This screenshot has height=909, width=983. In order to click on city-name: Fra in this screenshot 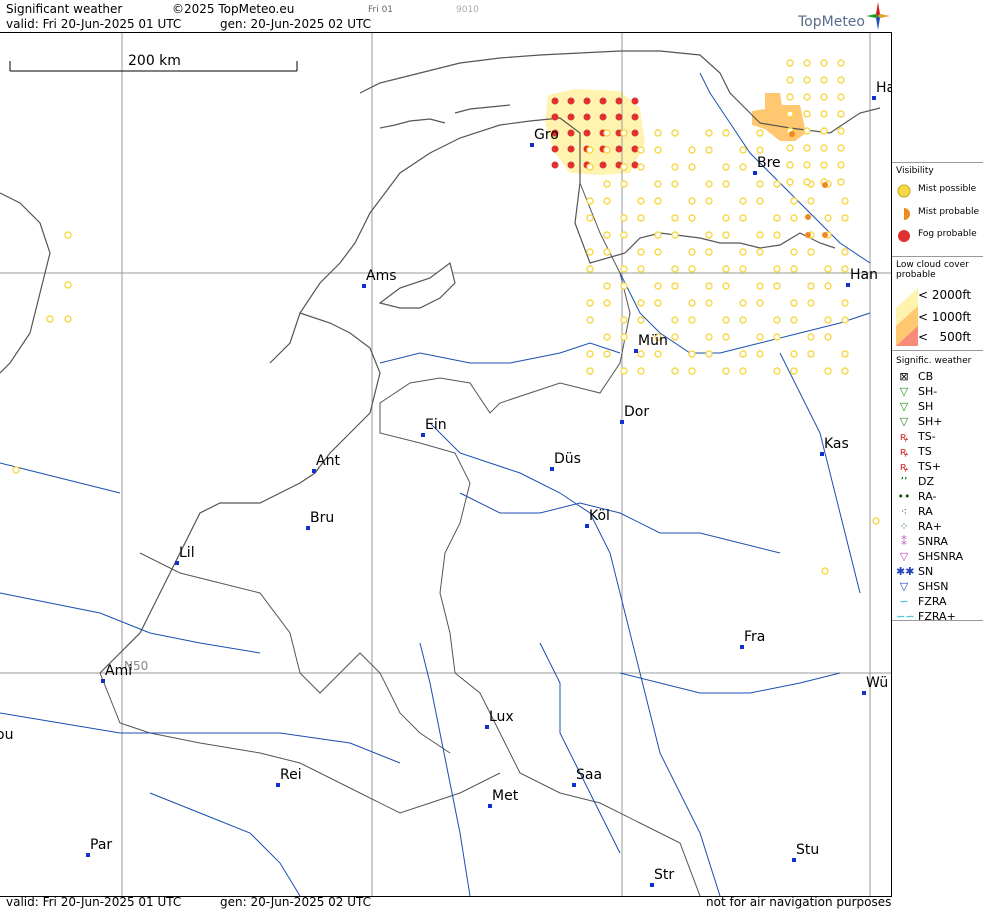, I will do `click(755, 637)`.